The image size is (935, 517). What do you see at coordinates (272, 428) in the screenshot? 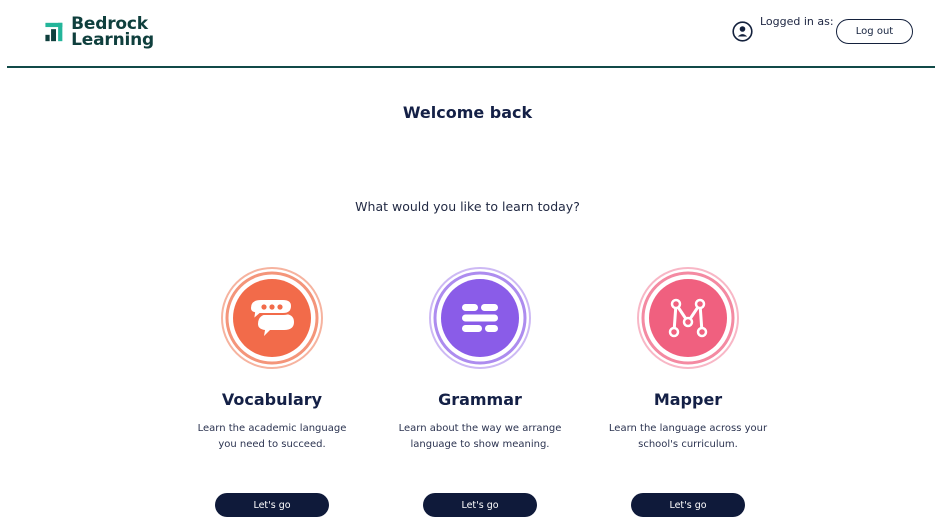
I see `card-description-line: Learn the academic language` at bounding box center [272, 428].